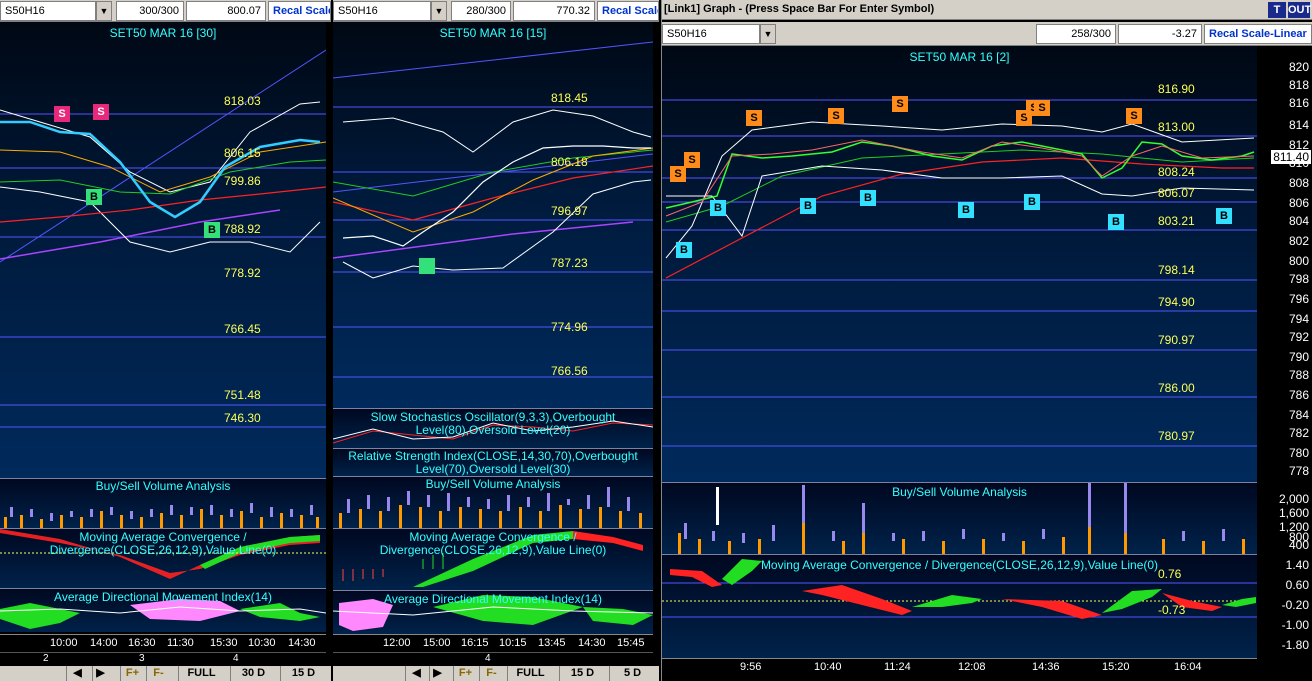 The height and width of the screenshot is (681, 1312). Describe the element at coordinates (427, 266) in the screenshot. I see `buy-signal-marker` at that location.